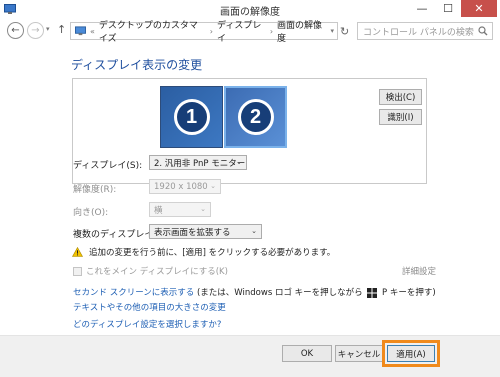 Image resolution: width=500 pixels, height=377 pixels. What do you see at coordinates (15, 30) in the screenshot?
I see `back-button: ←` at bounding box center [15, 30].